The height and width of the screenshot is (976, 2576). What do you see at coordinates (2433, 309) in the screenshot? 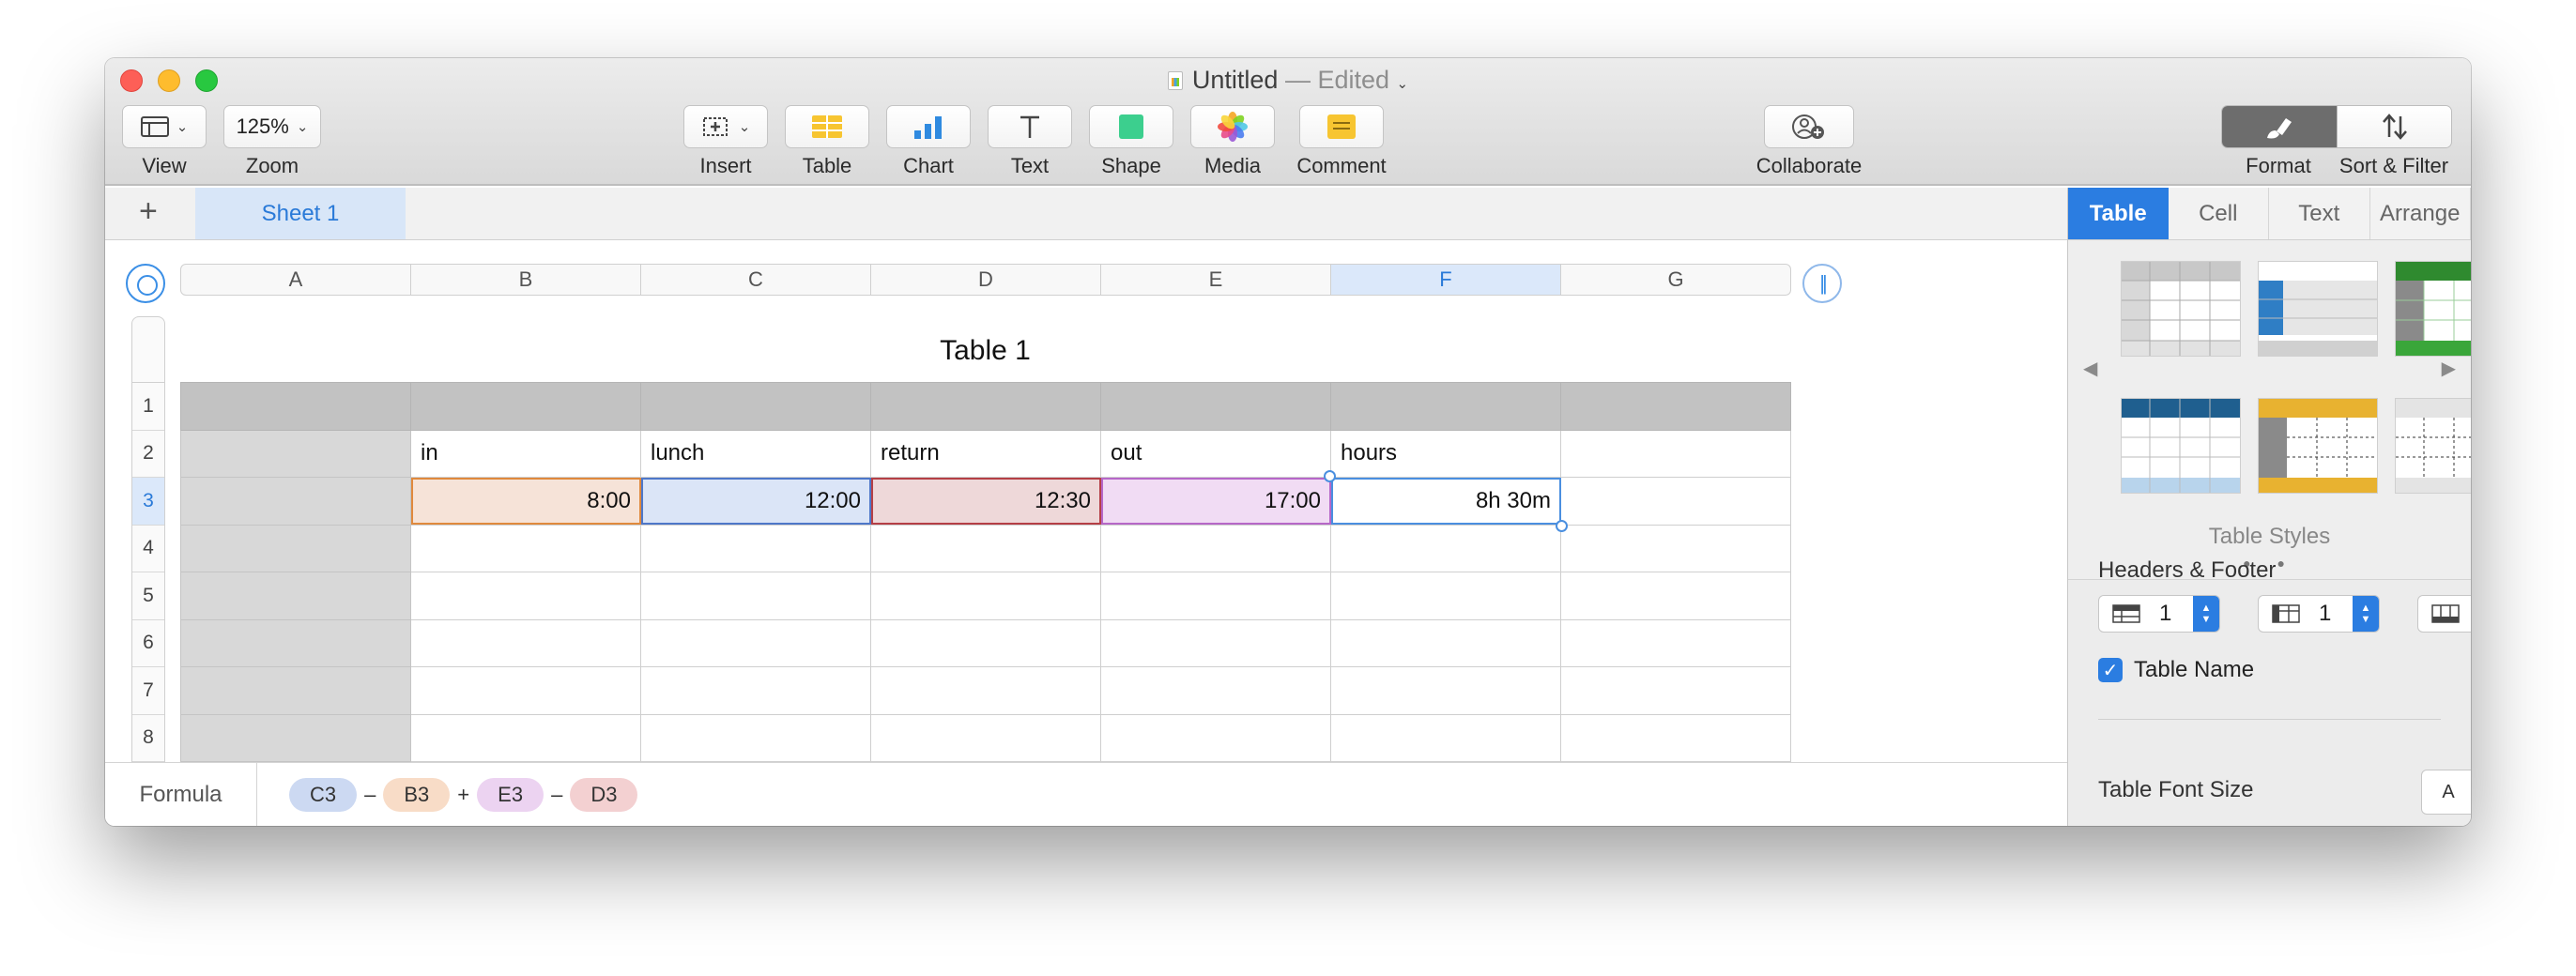
I see `table-style-green` at bounding box center [2433, 309].